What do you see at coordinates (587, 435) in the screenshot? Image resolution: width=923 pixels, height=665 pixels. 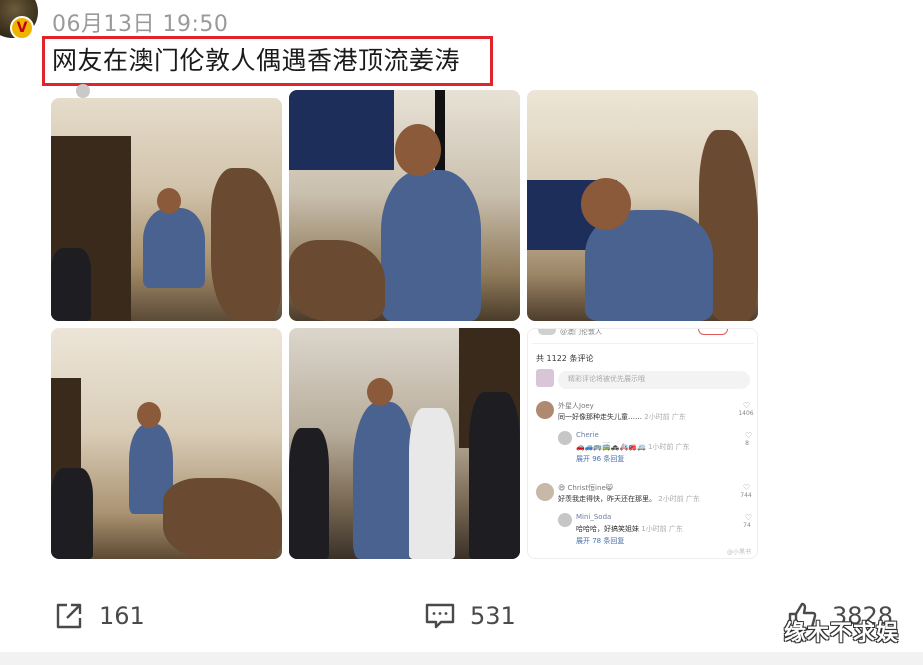 I see `replier-name: Cherie` at bounding box center [587, 435].